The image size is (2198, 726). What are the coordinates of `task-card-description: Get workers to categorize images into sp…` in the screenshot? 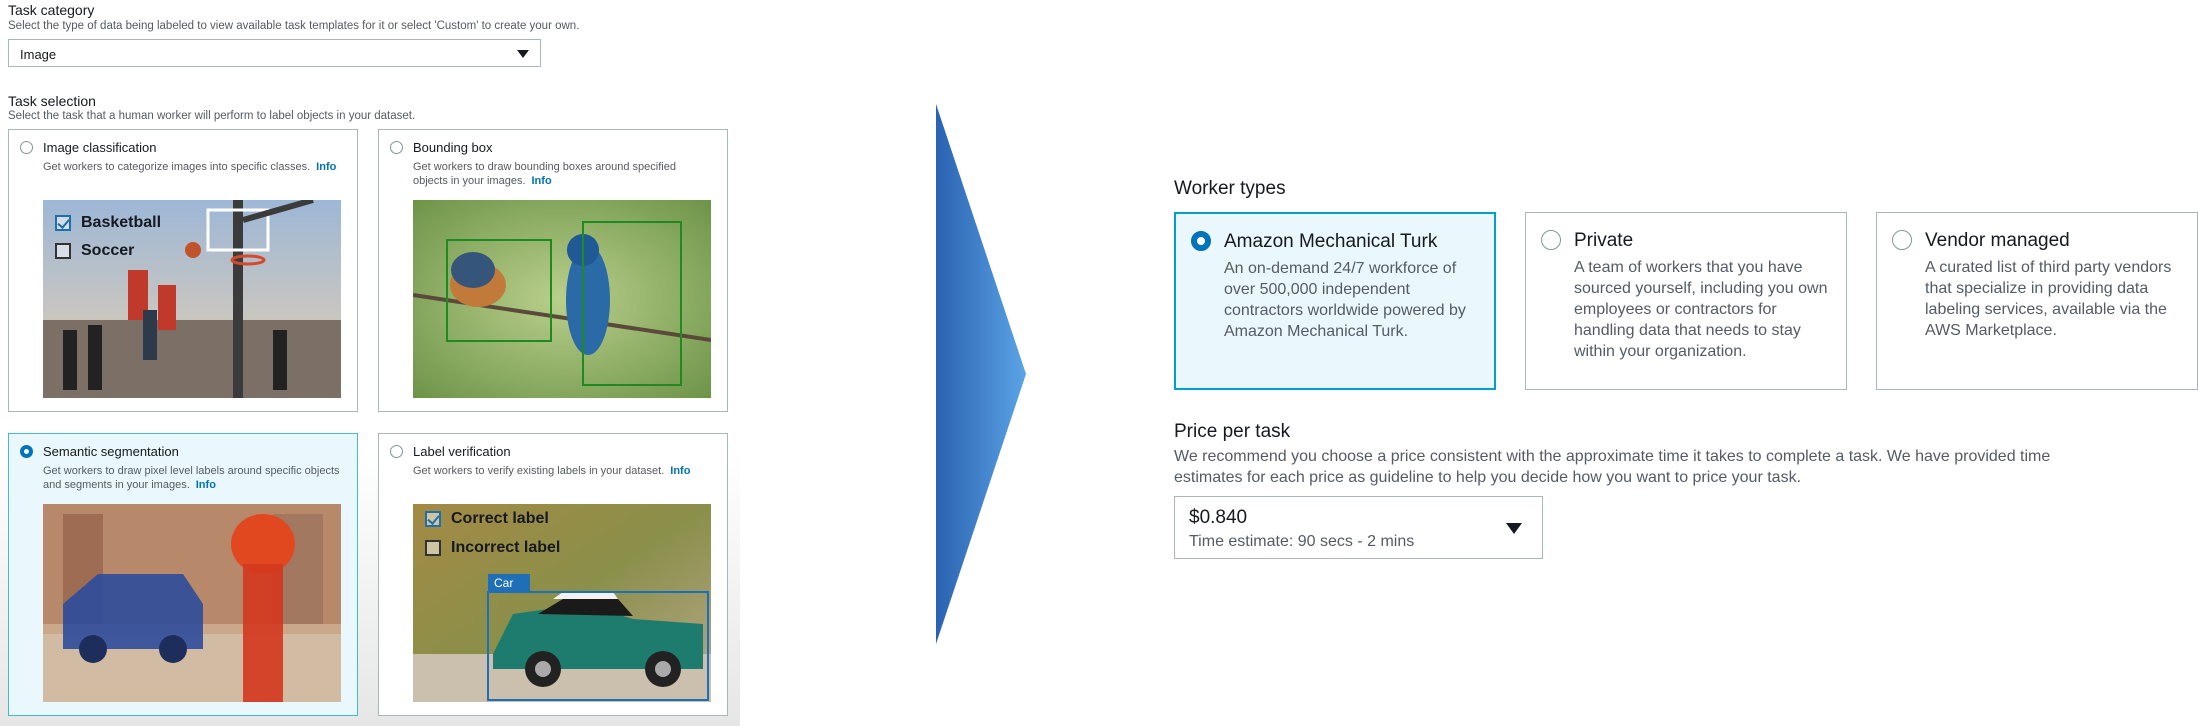 It's located at (190, 167).